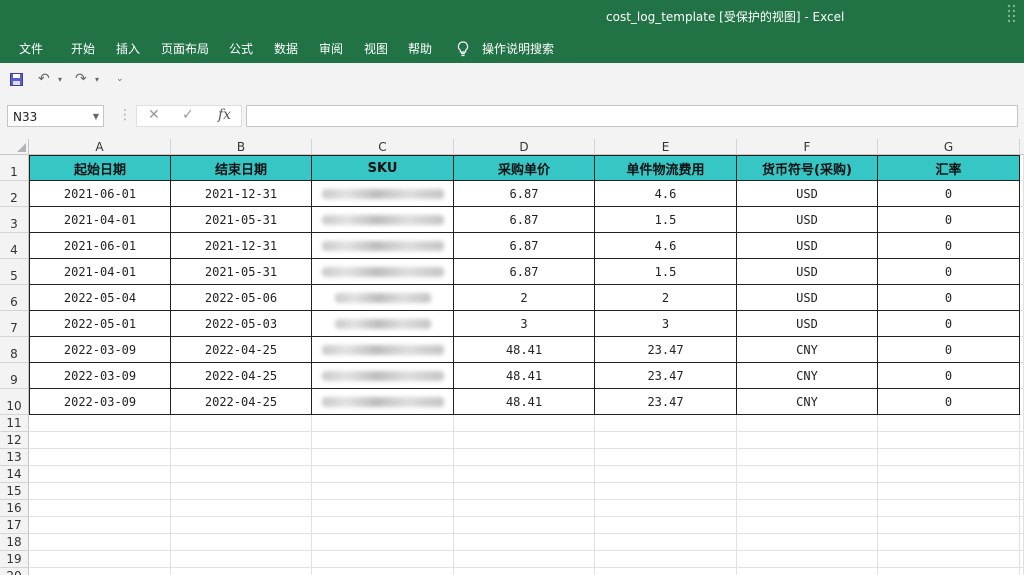 This screenshot has width=1024, height=575. What do you see at coordinates (14, 246) in the screenshot?
I see `row-header: 4` at bounding box center [14, 246].